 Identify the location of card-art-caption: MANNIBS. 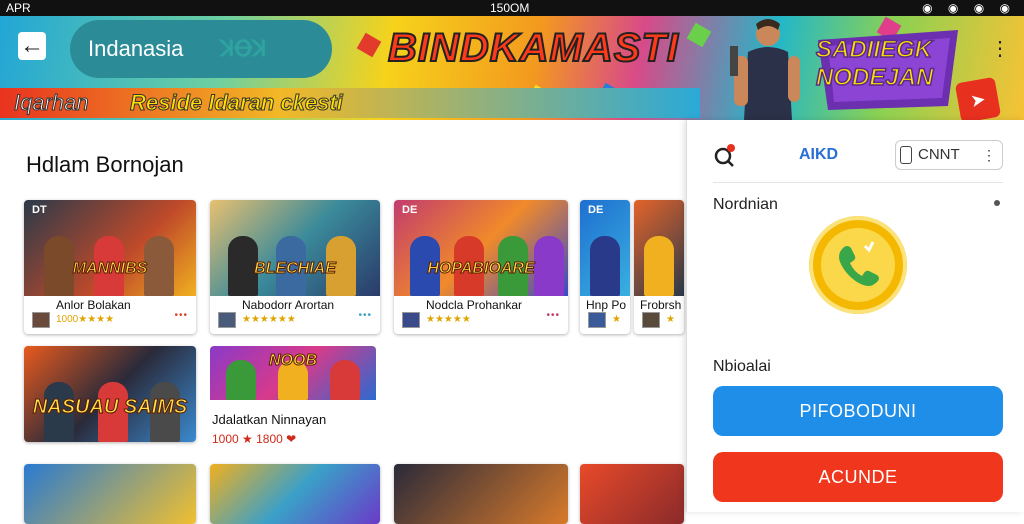
(110, 269).